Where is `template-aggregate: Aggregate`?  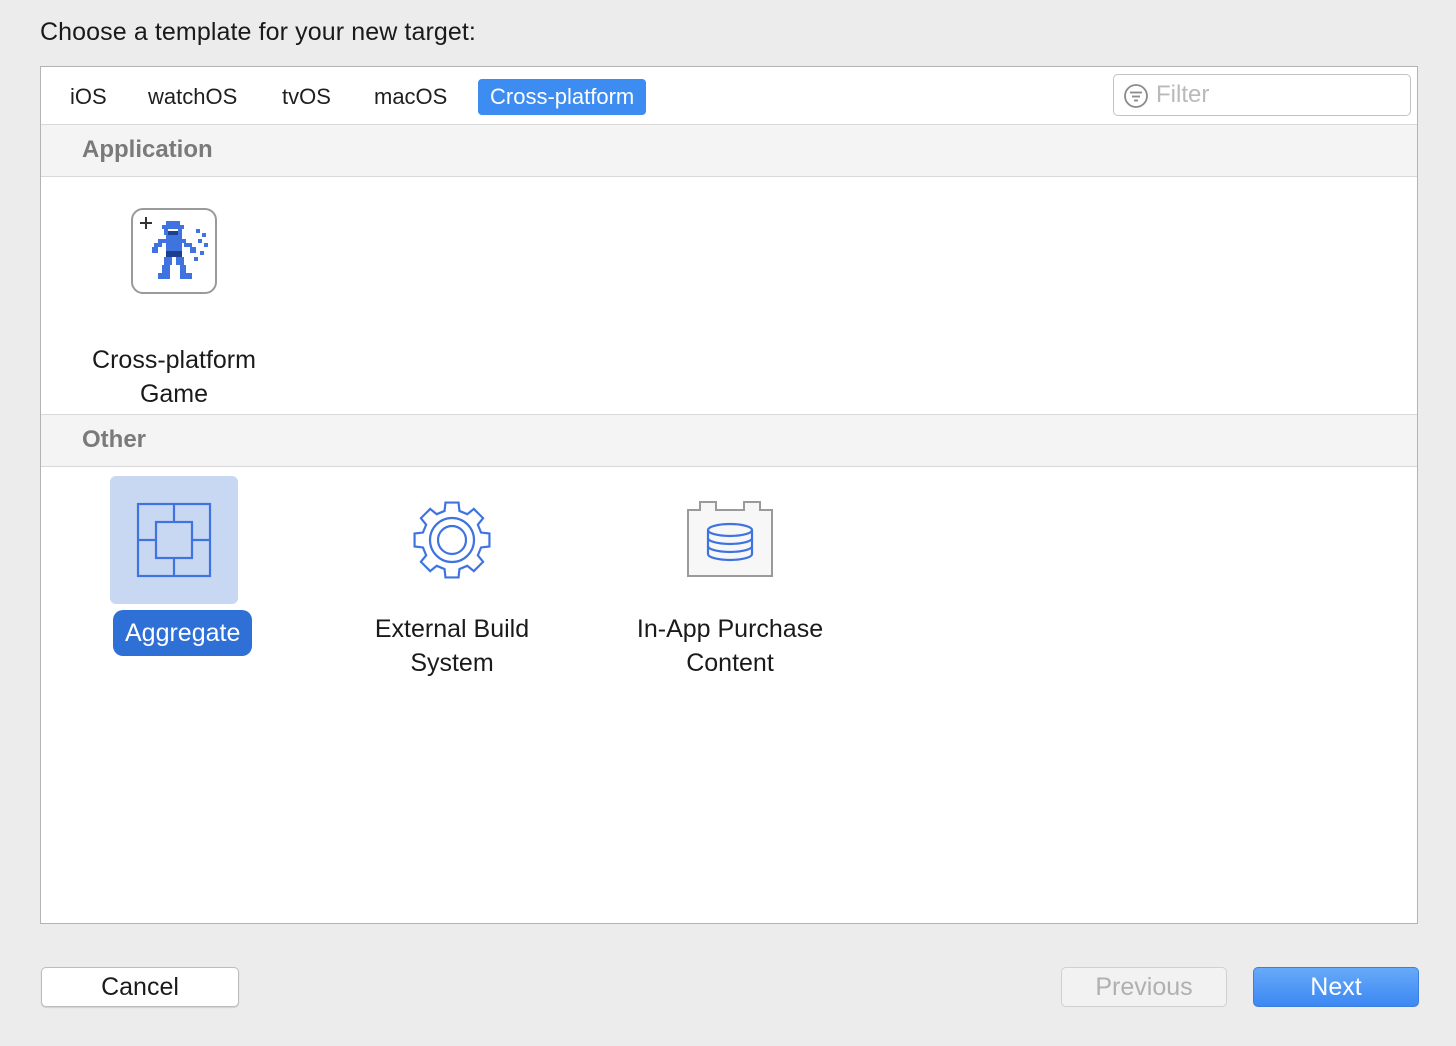 template-aggregate: Aggregate is located at coordinates (174, 571).